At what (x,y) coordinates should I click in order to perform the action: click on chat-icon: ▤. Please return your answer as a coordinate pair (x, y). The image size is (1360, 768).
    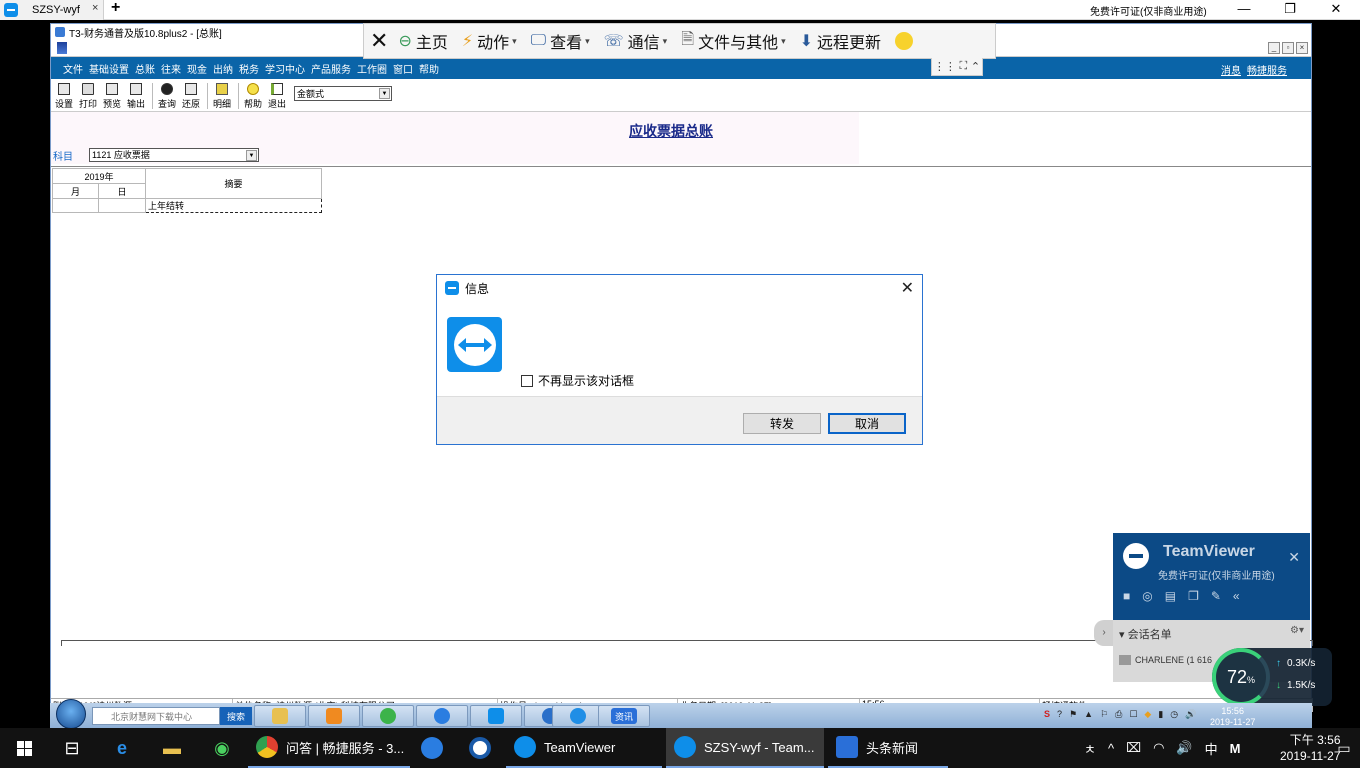
    Looking at the image, I should click on (1170, 596).